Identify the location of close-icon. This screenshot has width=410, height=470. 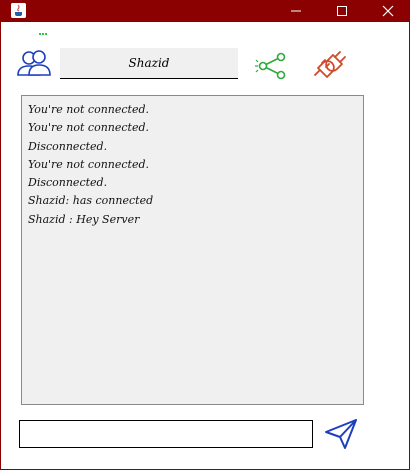
(388, 11).